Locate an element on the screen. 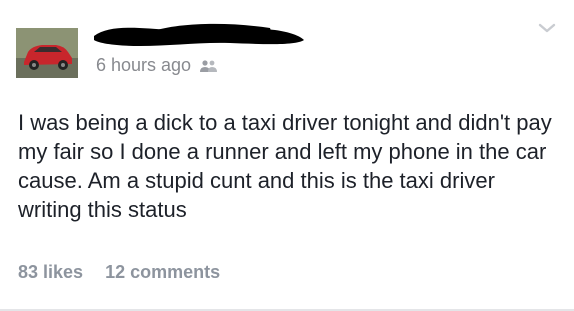 The image size is (574, 311). car-photo is located at coordinates (47, 53).